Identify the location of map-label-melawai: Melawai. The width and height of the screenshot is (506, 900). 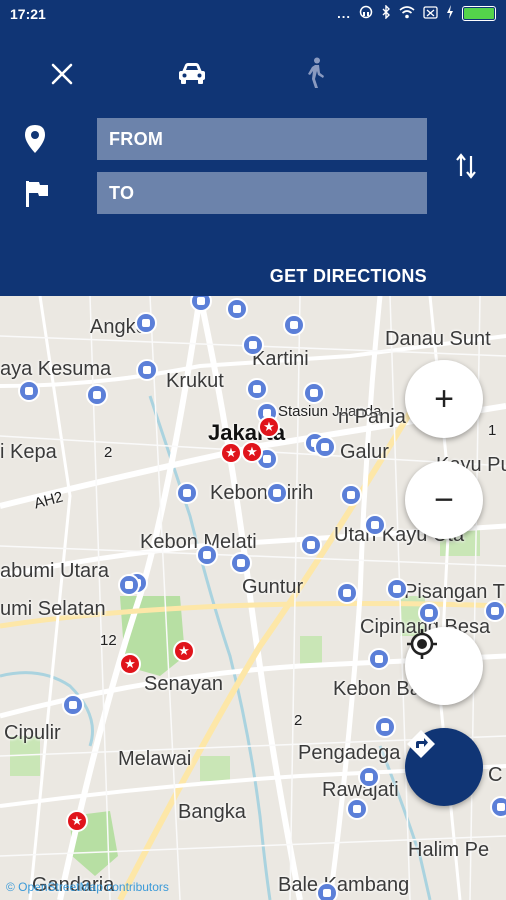
(155, 759).